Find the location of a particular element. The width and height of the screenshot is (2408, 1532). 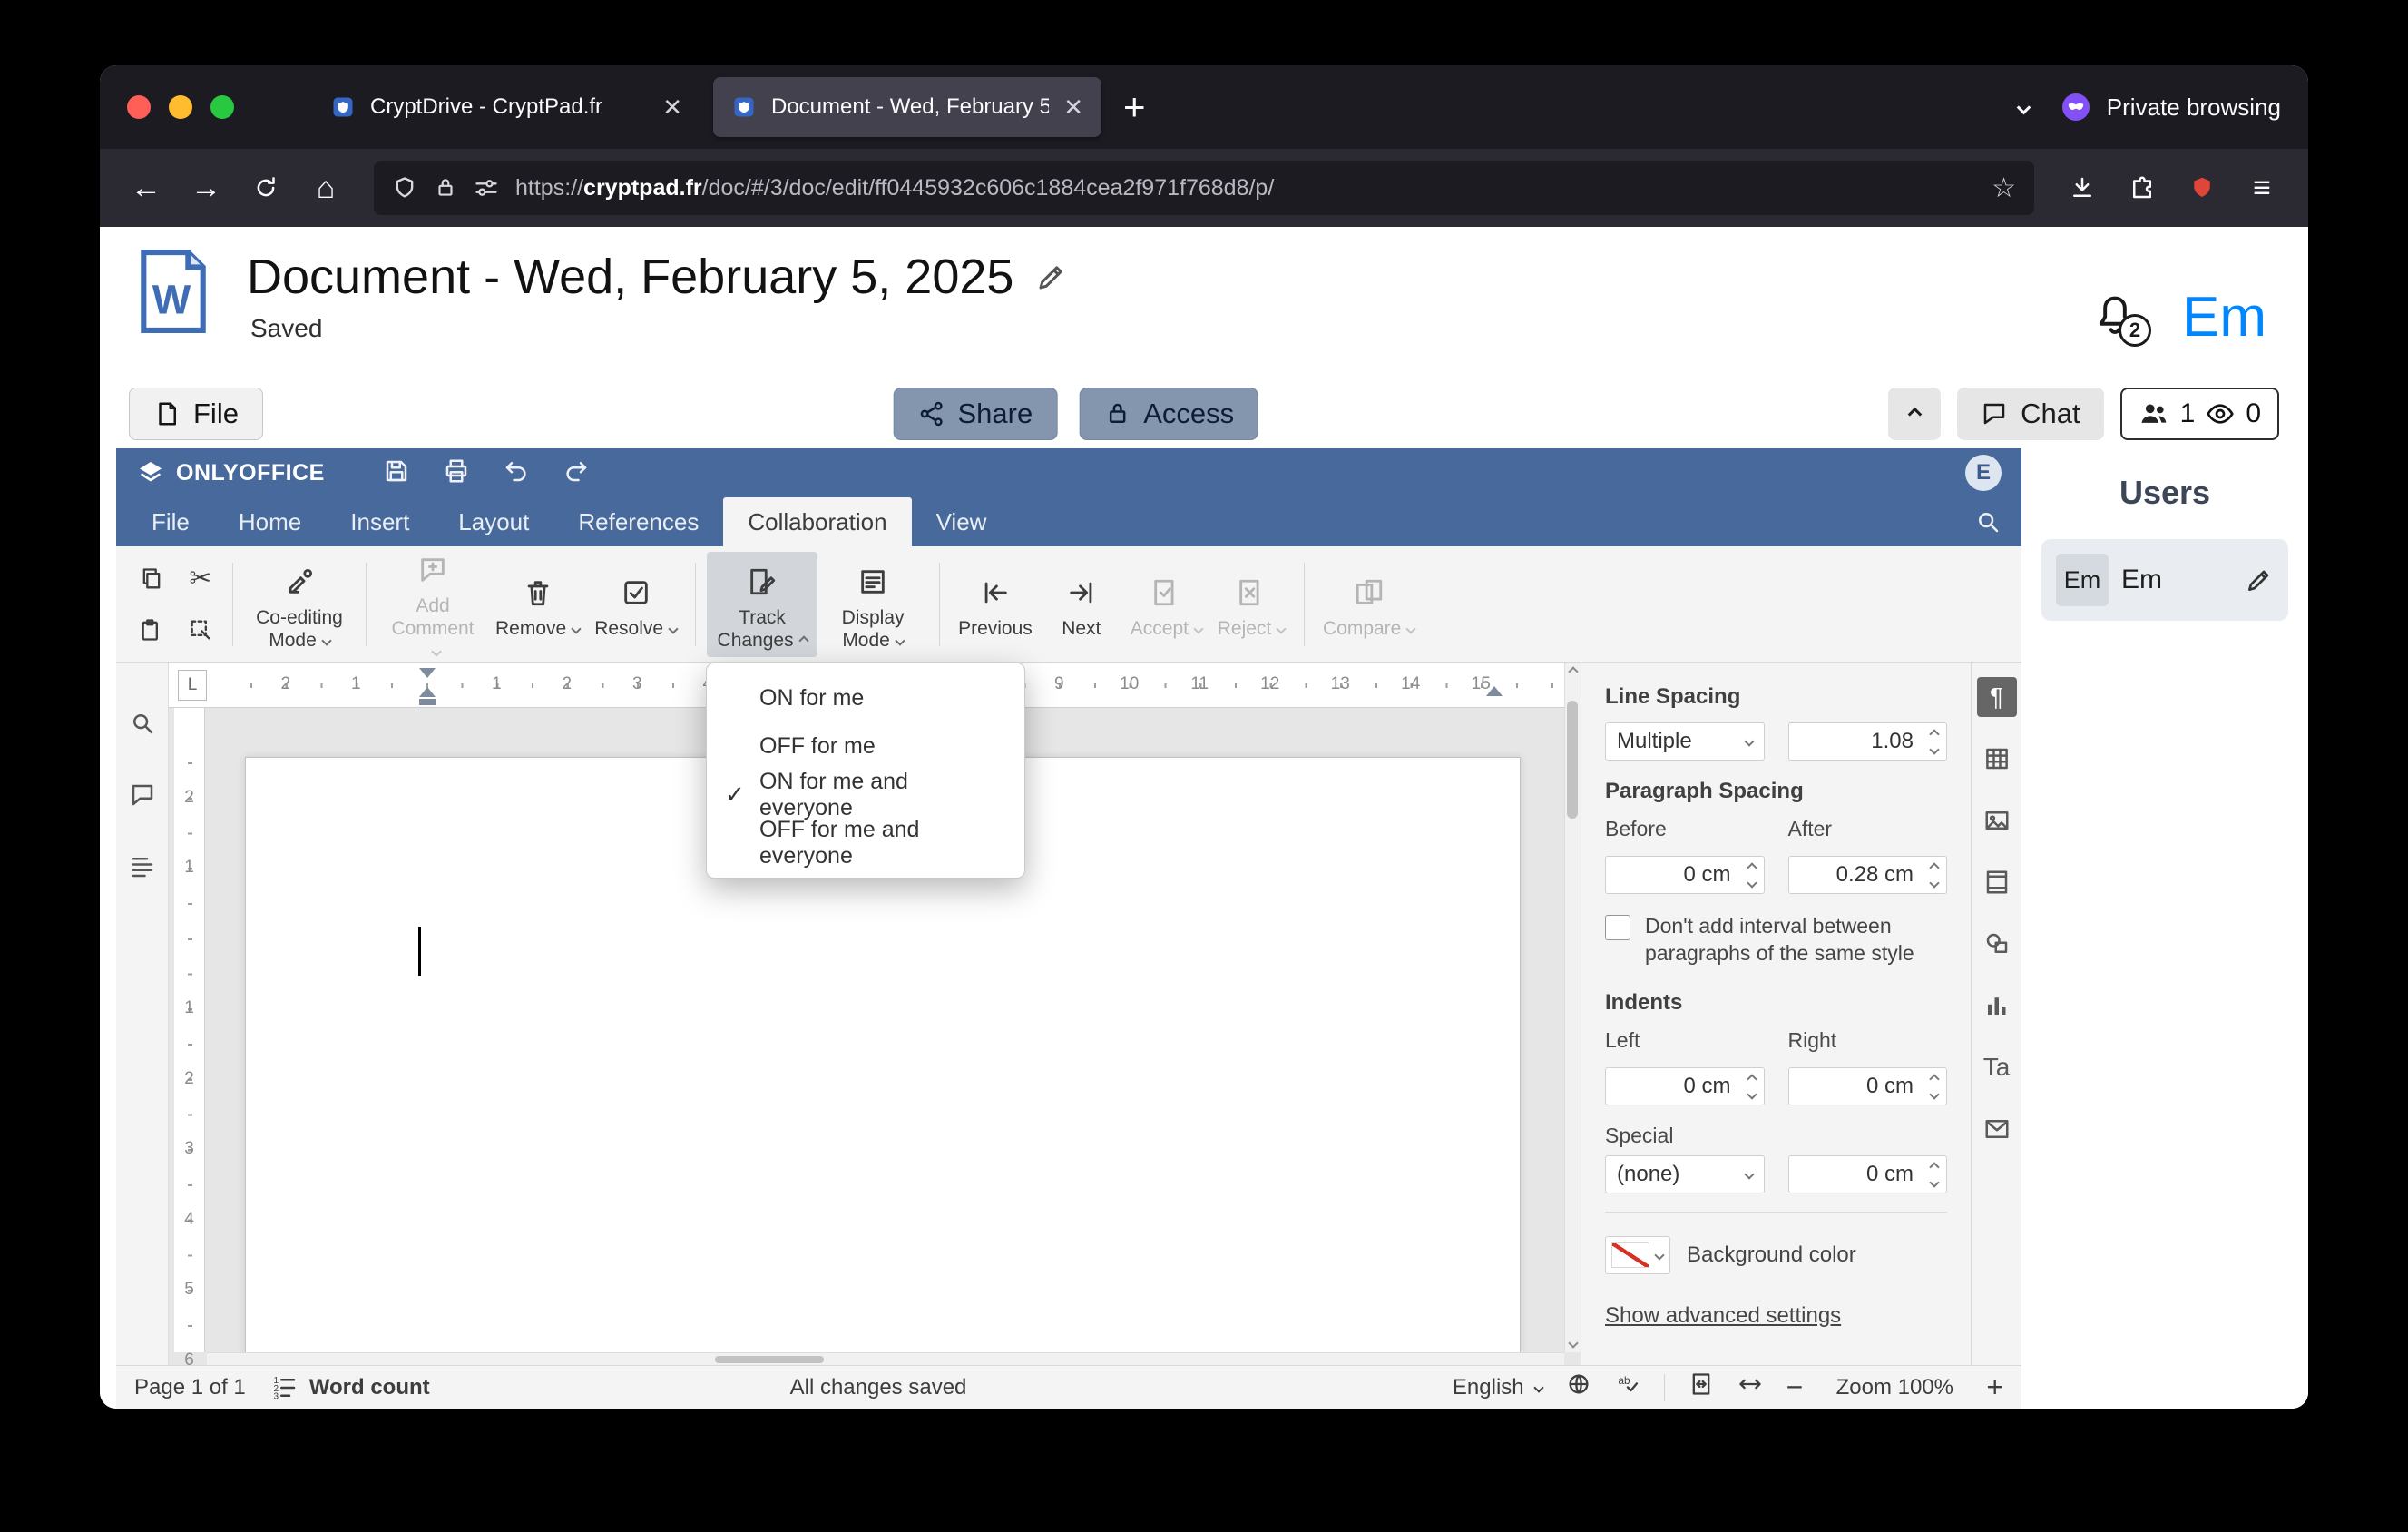

zoom-window-button is located at coordinates (222, 107).